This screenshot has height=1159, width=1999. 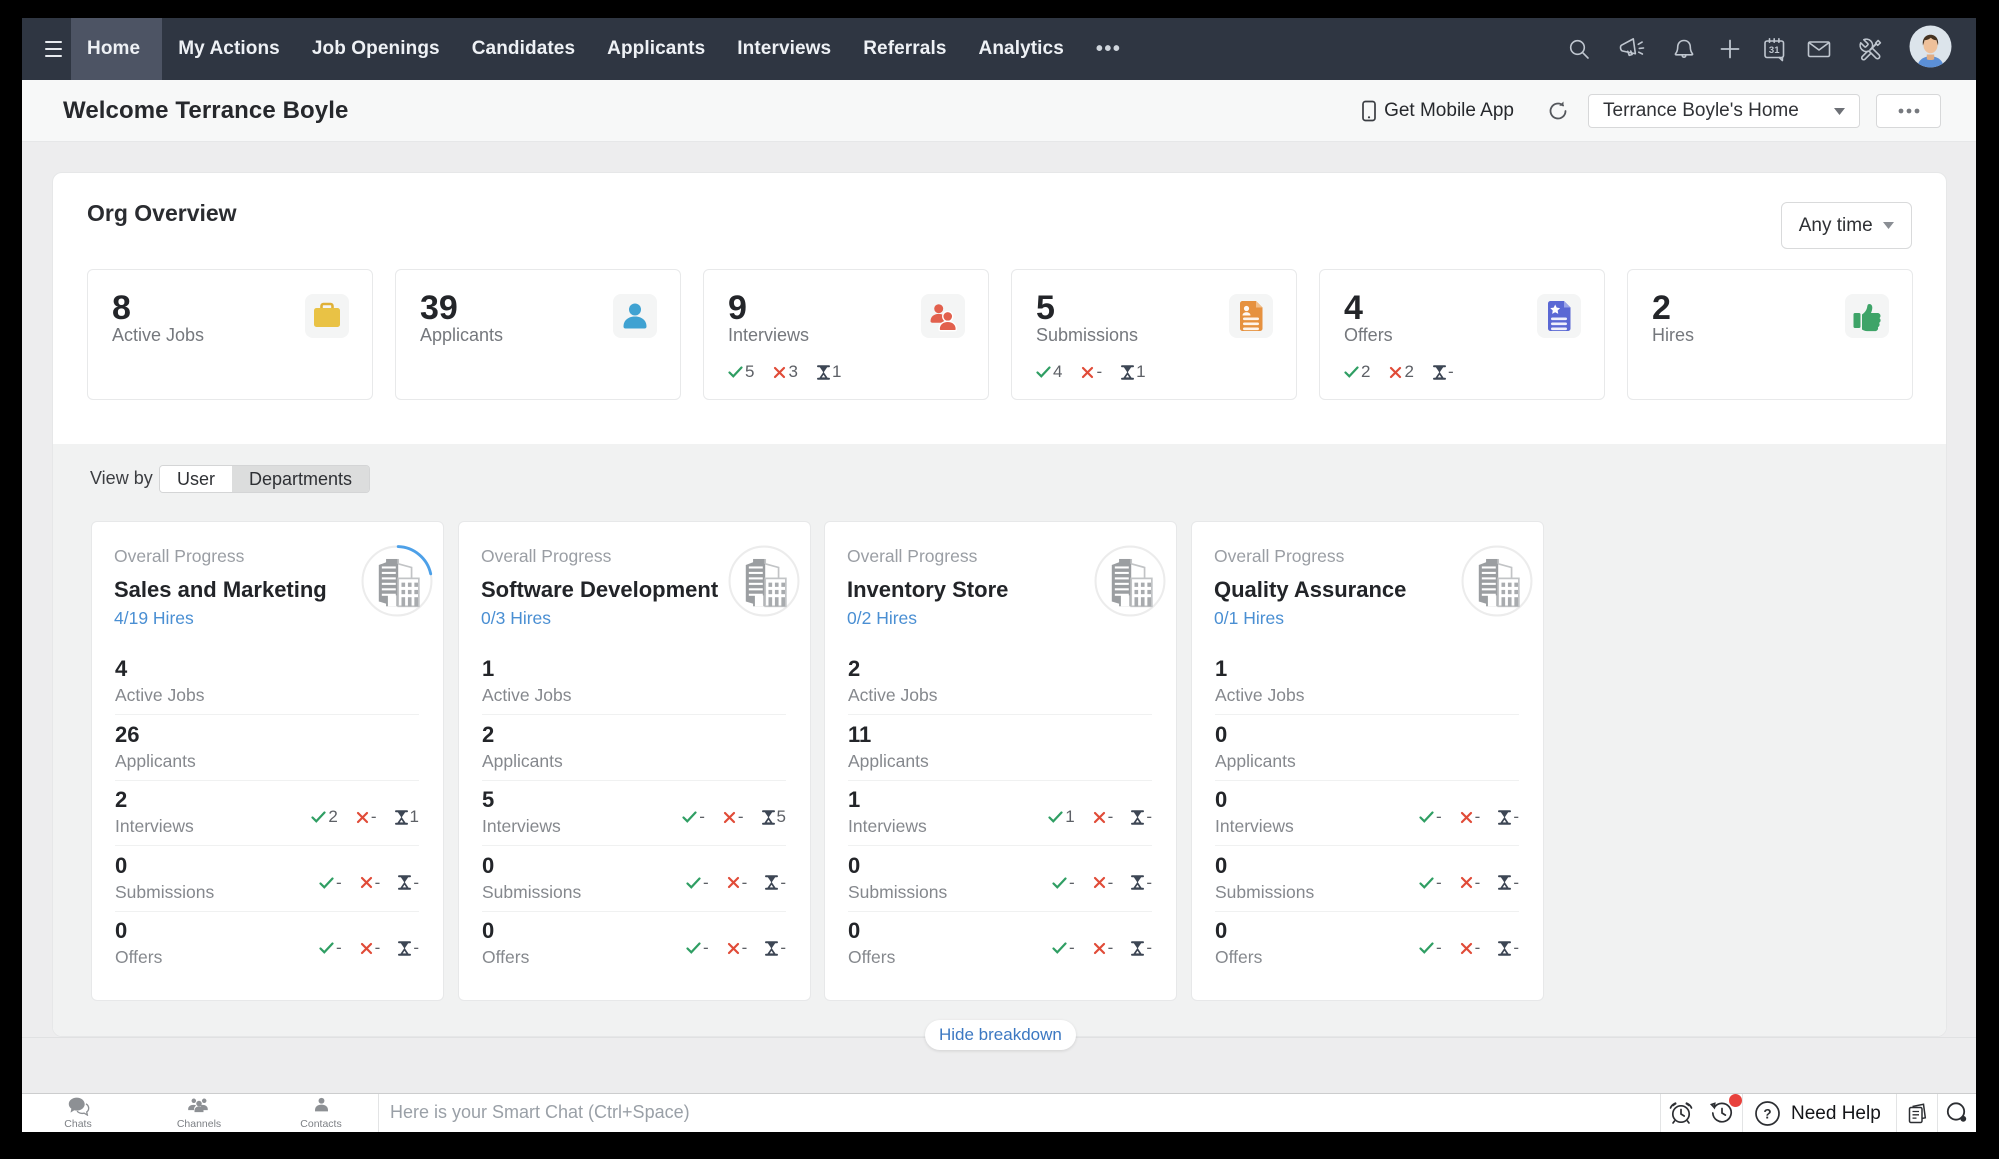 What do you see at coordinates (1773, 50) in the screenshot?
I see `svg-text: 31` at bounding box center [1773, 50].